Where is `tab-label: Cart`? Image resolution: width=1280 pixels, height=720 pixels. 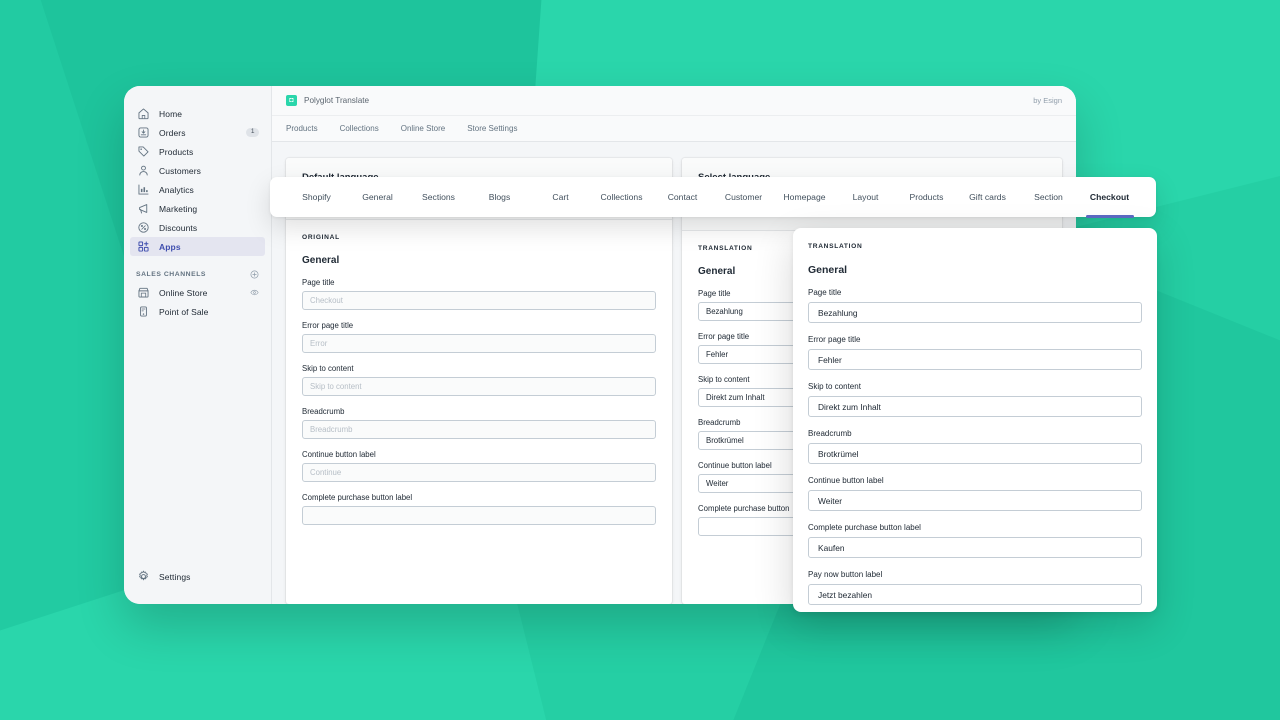 tab-label: Cart is located at coordinates (560, 197).